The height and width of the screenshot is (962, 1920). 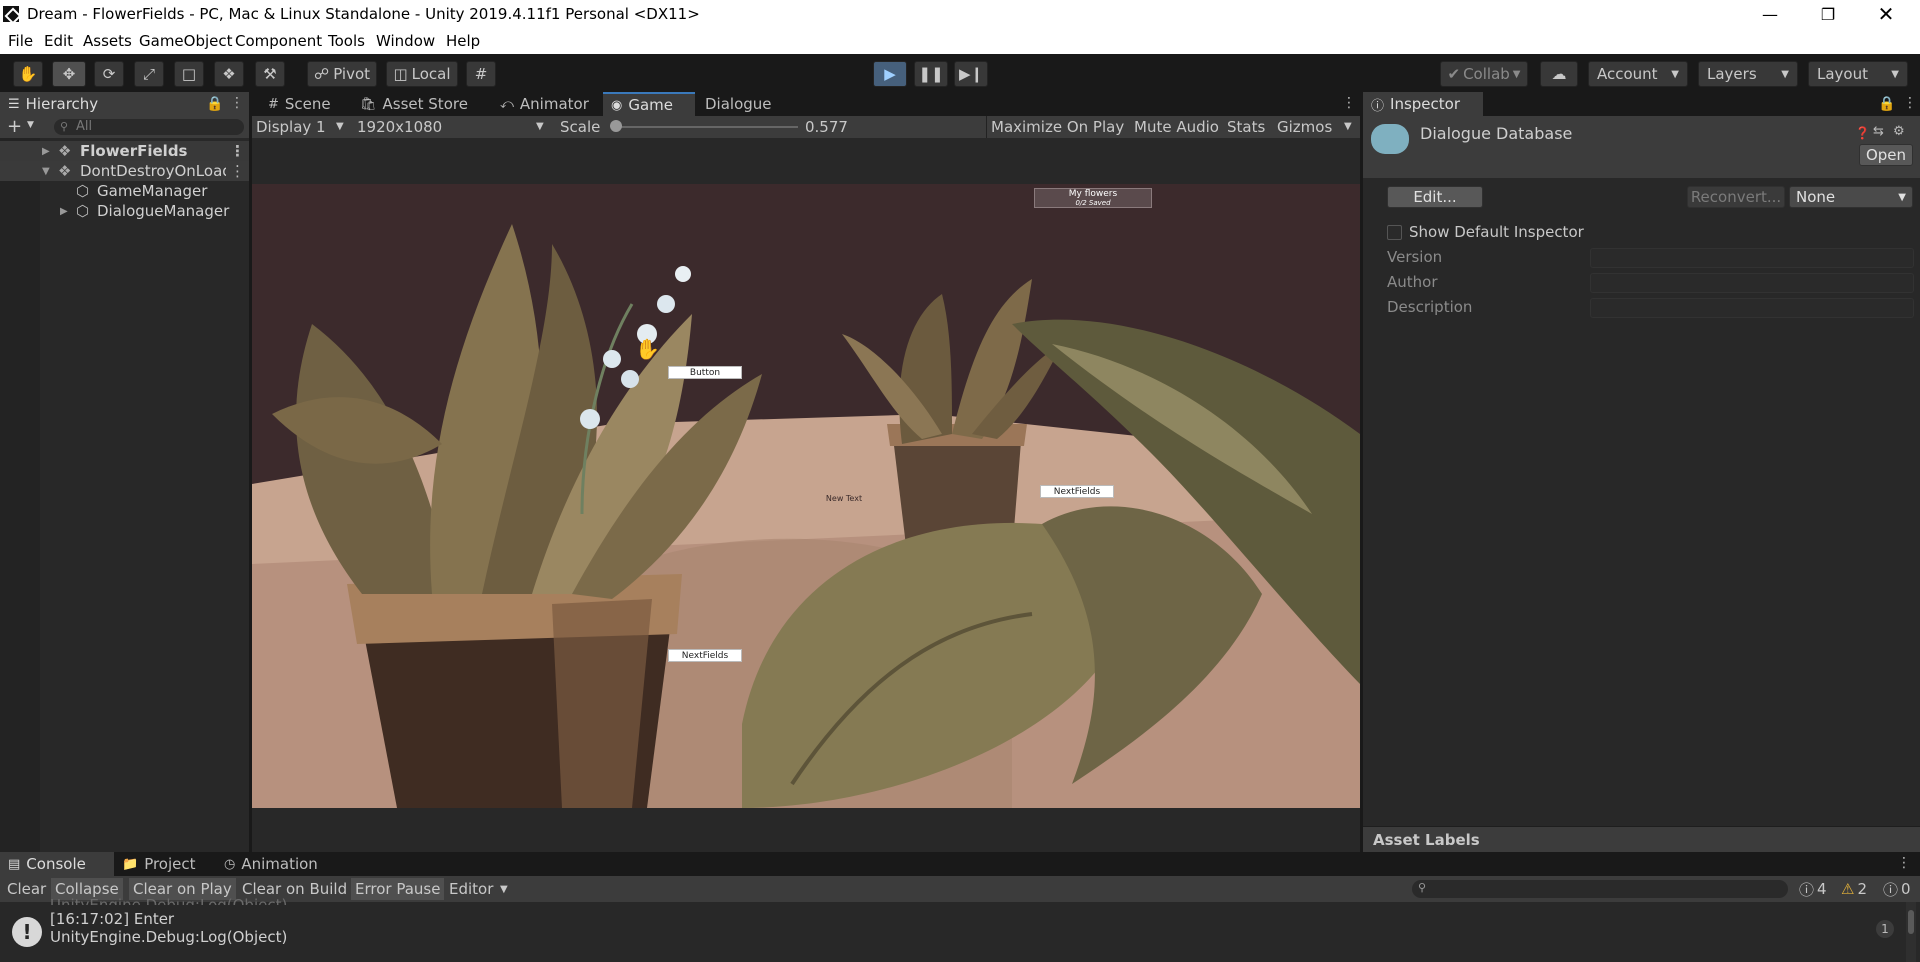 I want to click on error-pause-toggle: Error Pause, so click(x=398, y=889).